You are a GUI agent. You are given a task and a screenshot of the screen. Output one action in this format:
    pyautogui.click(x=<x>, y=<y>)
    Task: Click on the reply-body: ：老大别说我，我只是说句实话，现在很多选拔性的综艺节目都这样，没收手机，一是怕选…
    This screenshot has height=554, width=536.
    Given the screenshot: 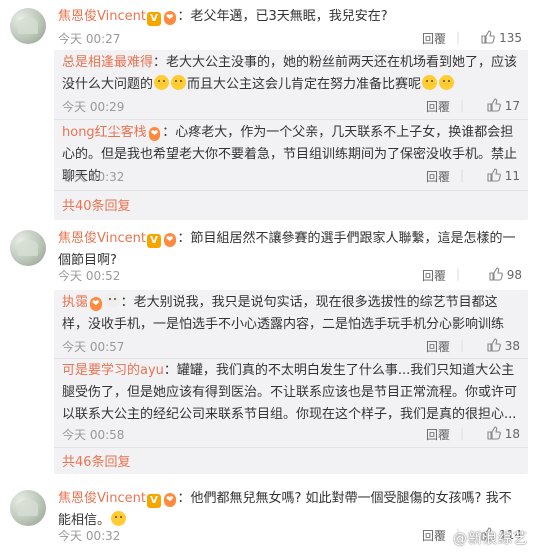 What is the action you would take?
    pyautogui.click(x=283, y=313)
    